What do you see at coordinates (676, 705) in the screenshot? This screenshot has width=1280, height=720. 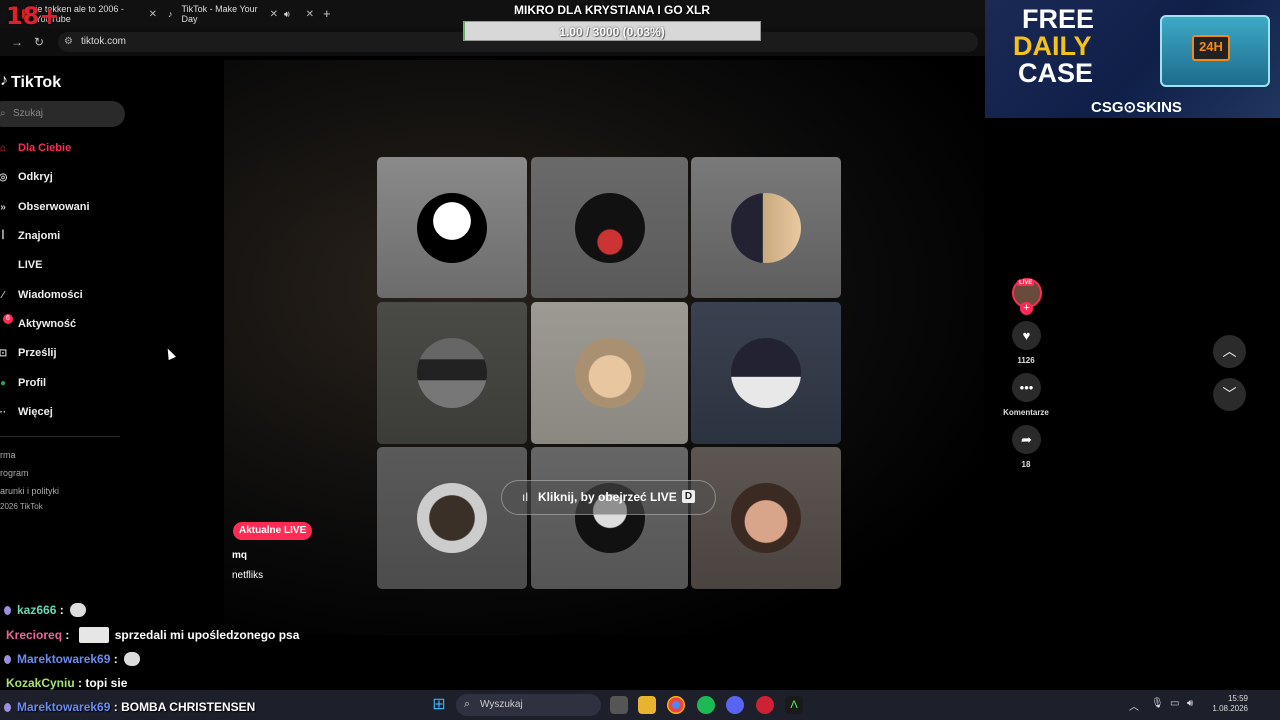 I see `chrome-icon` at bounding box center [676, 705].